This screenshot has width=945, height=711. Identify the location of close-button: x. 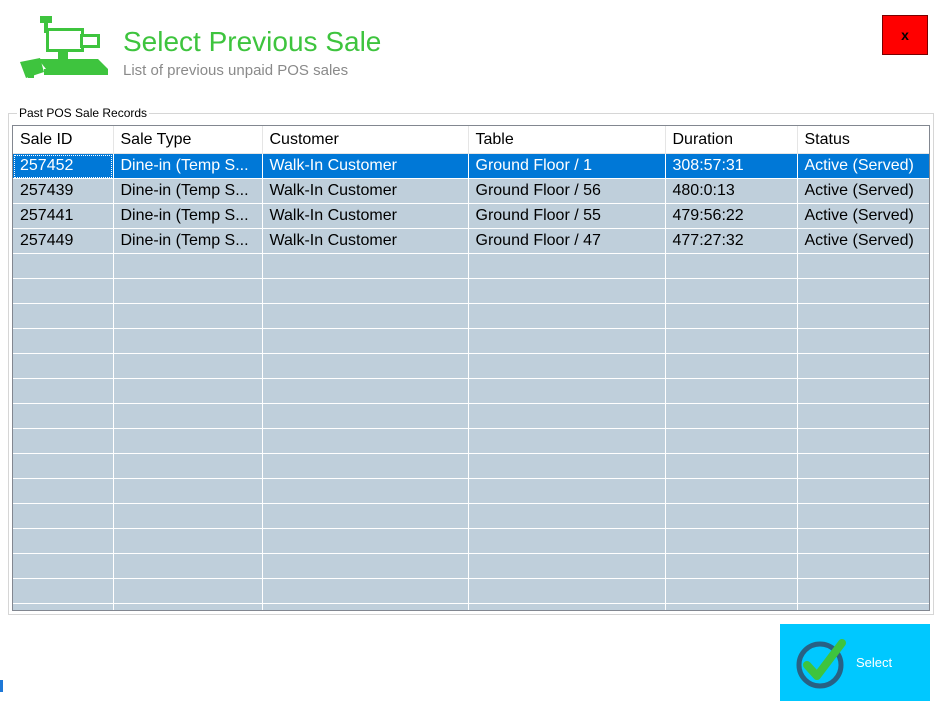
(905, 35).